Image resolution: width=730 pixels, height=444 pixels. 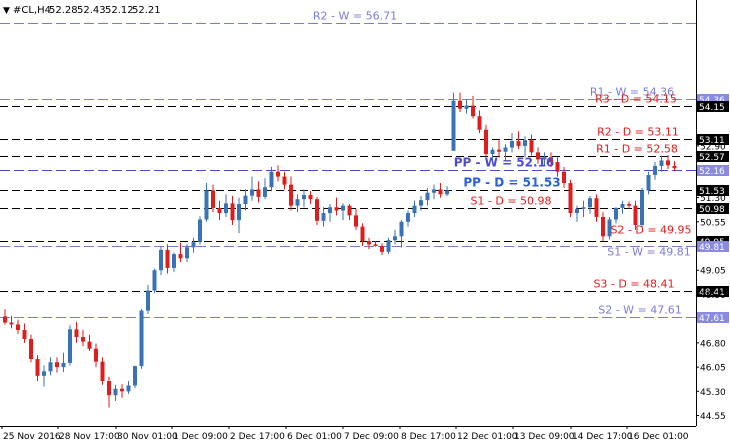 What do you see at coordinates (510, 201) in the screenshot?
I see `pivot-label: S1 - D = 50.98` at bounding box center [510, 201].